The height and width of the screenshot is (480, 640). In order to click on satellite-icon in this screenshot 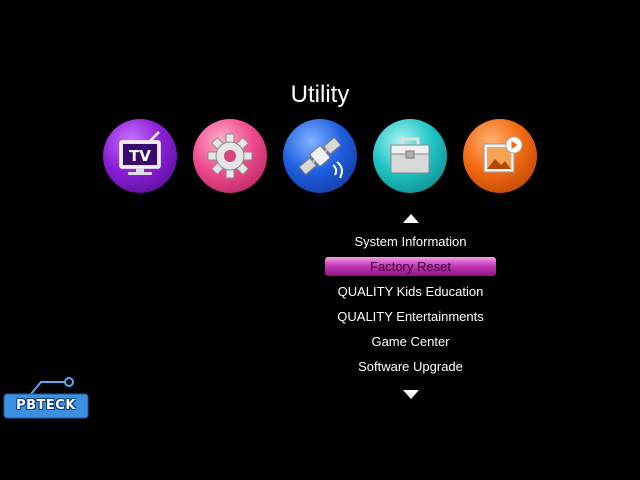, I will do `click(320, 156)`.